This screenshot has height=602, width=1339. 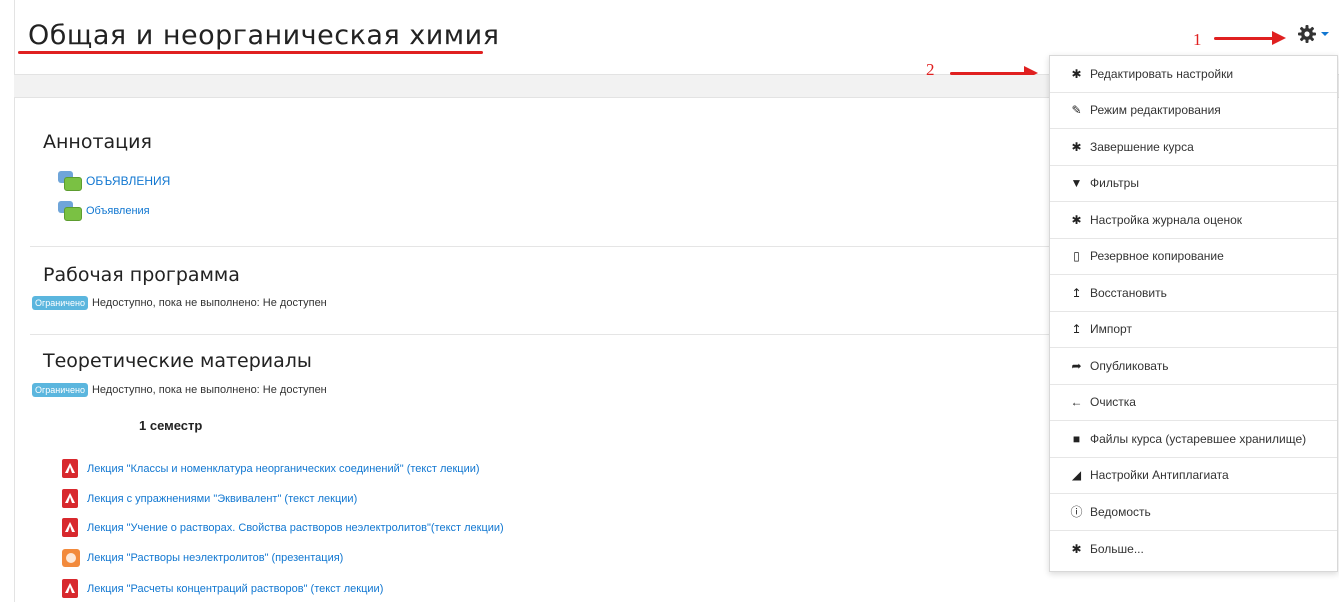 I want to click on area-chart-icon: ◢, so click(x=1076, y=475).